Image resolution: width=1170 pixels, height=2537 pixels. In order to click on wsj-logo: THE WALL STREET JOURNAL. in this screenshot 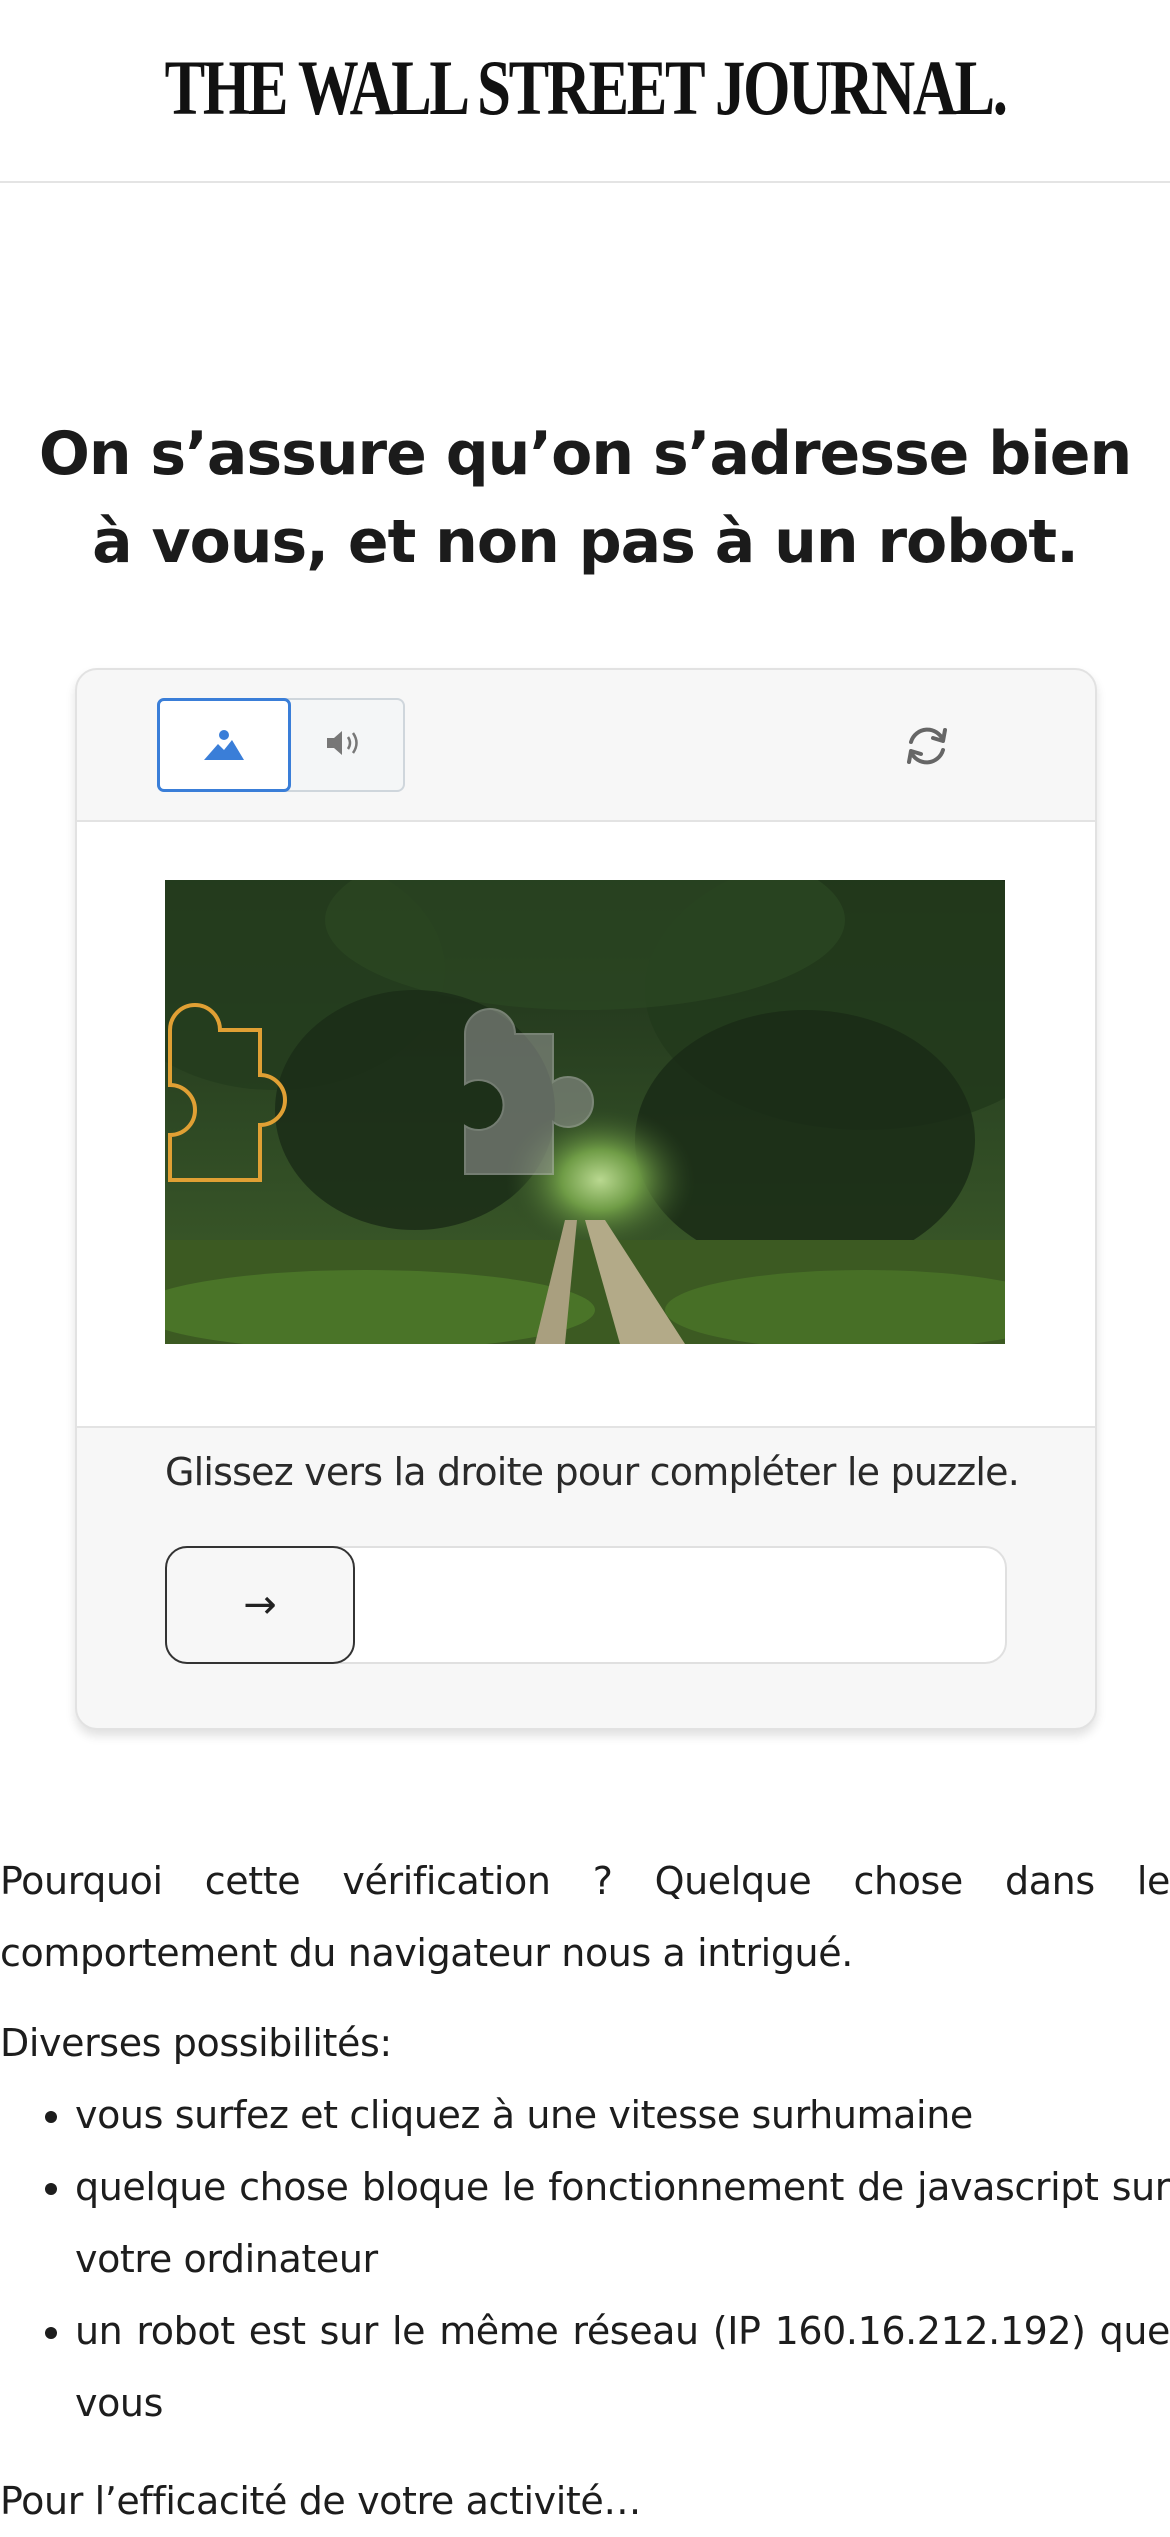, I will do `click(586, 88)`.